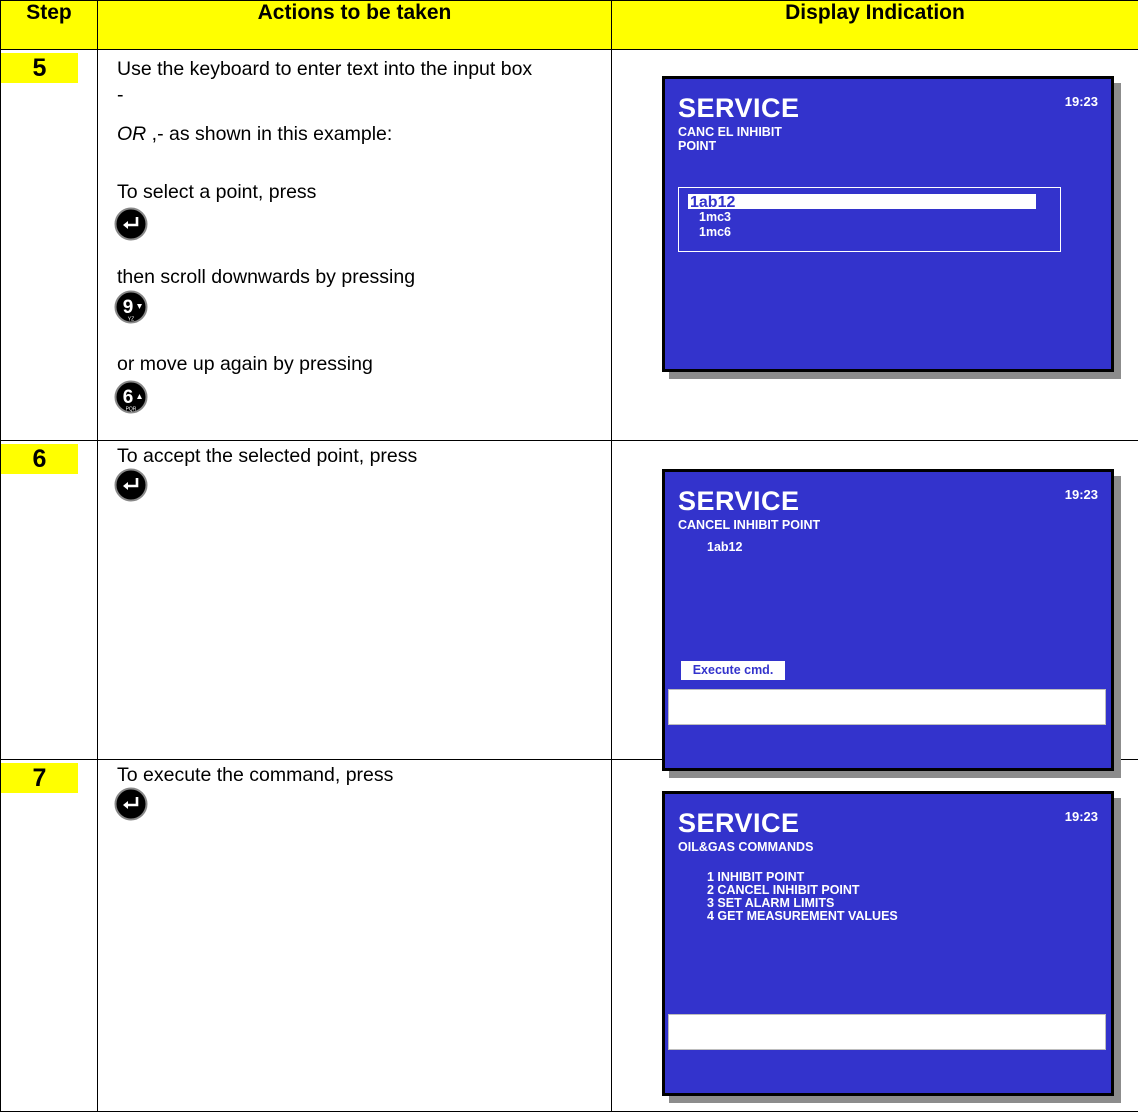 The width and height of the screenshot is (1138, 1112). Describe the element at coordinates (745, 847) in the screenshot. I see `screen-subtitle: OIL&GAS COMMANDS` at that location.